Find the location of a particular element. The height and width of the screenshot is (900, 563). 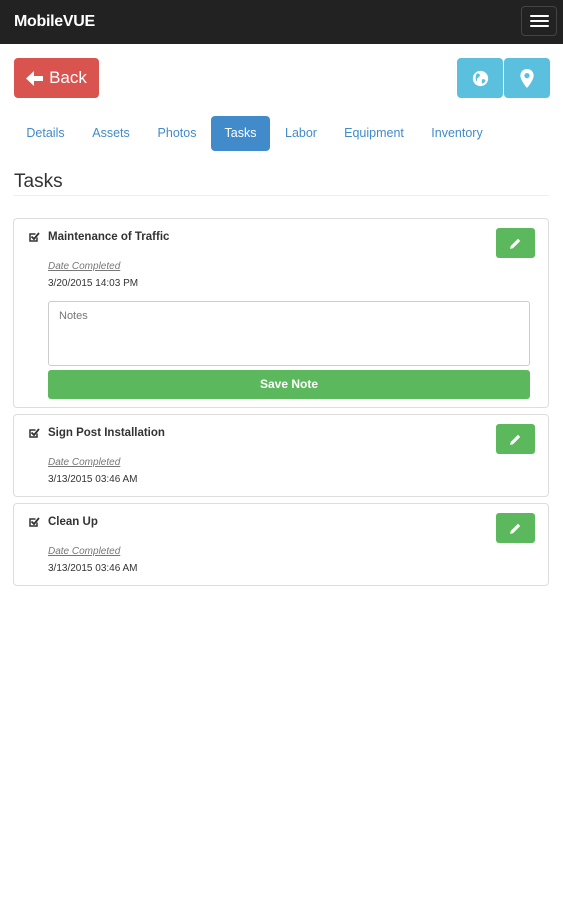

tab-labor: Labor is located at coordinates (301, 133).